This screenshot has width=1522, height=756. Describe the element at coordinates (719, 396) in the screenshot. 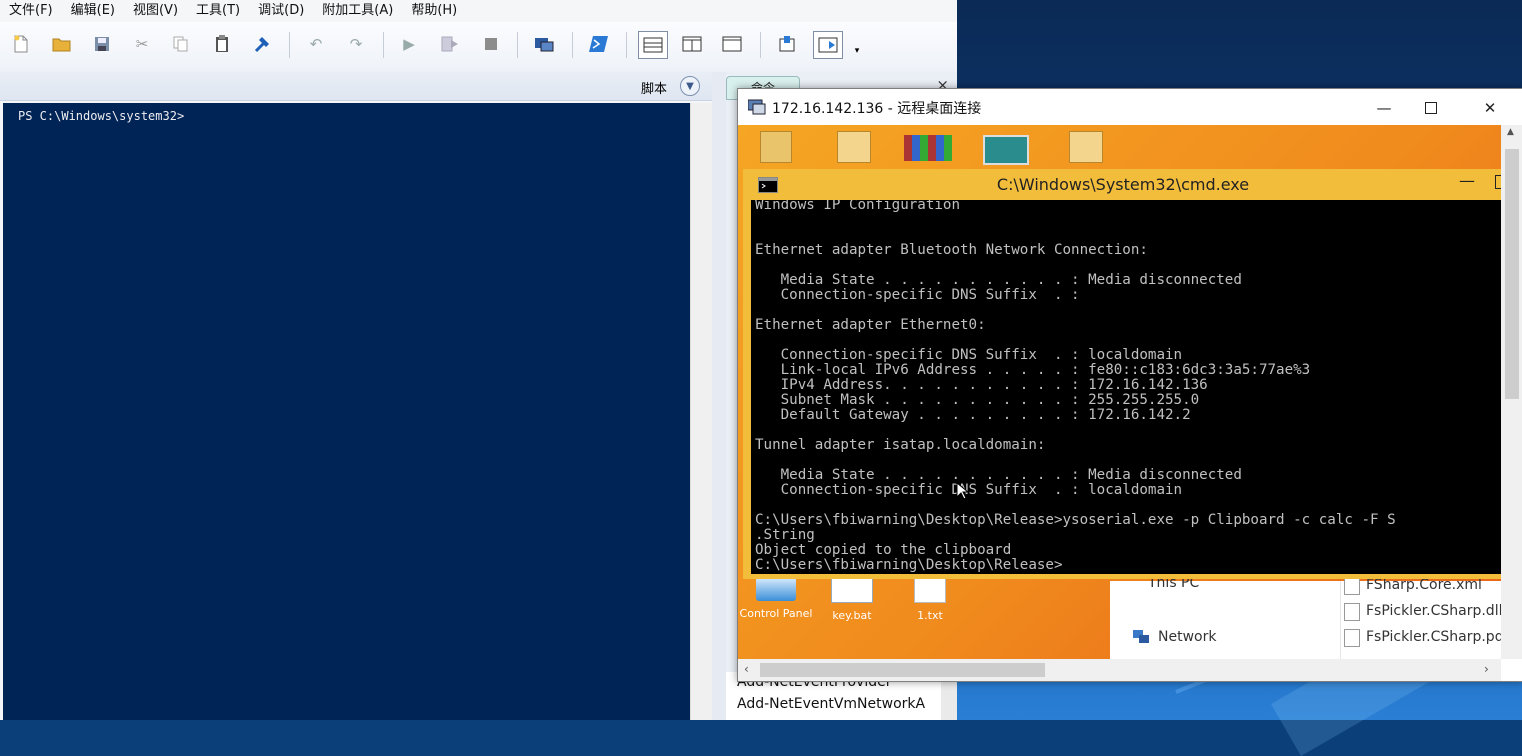

I see `pane-splitter` at that location.